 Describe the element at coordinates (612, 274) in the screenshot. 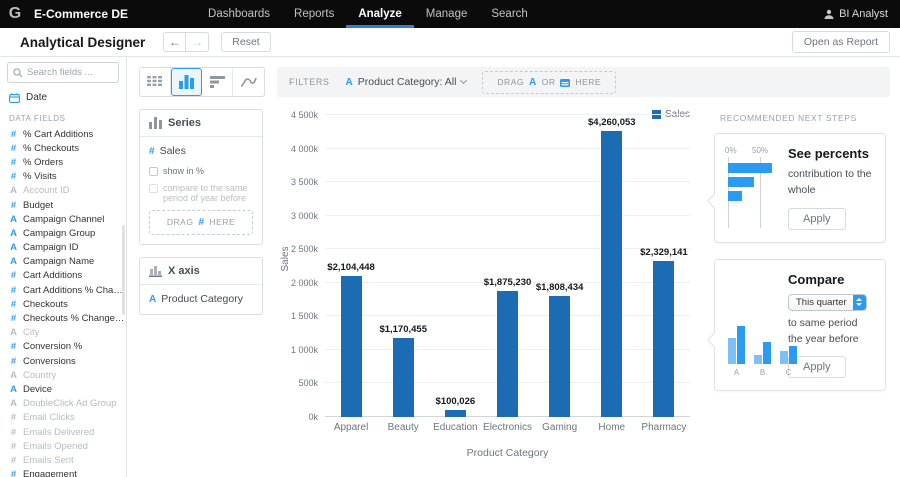

I see `bar-home` at that location.